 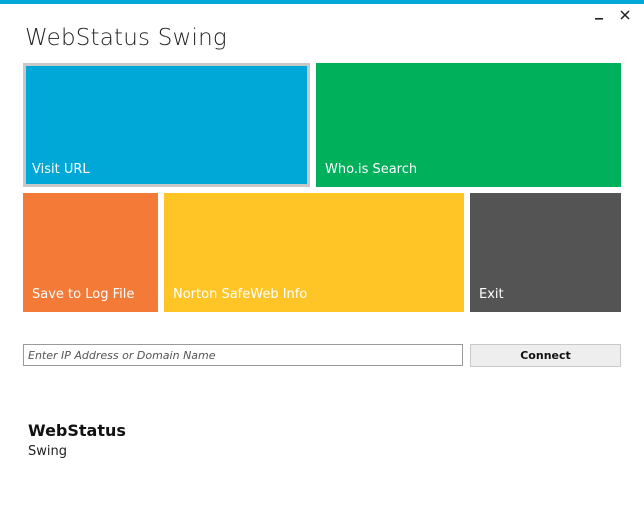 I want to click on window-controls, so click(x=612, y=15).